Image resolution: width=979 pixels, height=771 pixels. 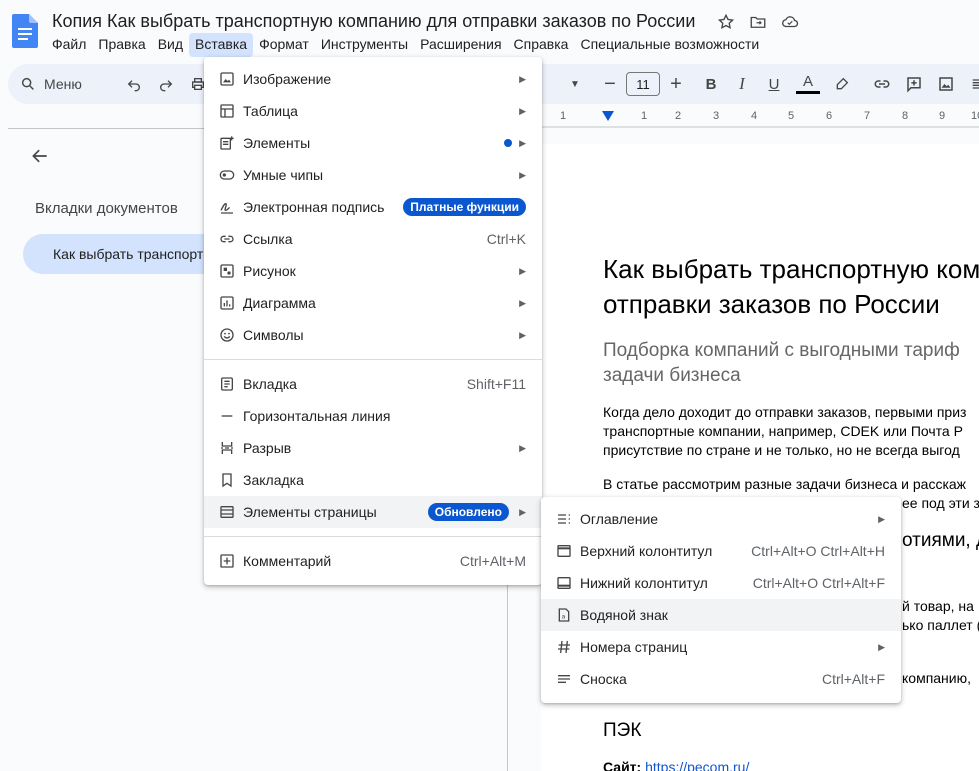 I want to click on menu-item-label: Нижний колонтитул, so click(x=644, y=583).